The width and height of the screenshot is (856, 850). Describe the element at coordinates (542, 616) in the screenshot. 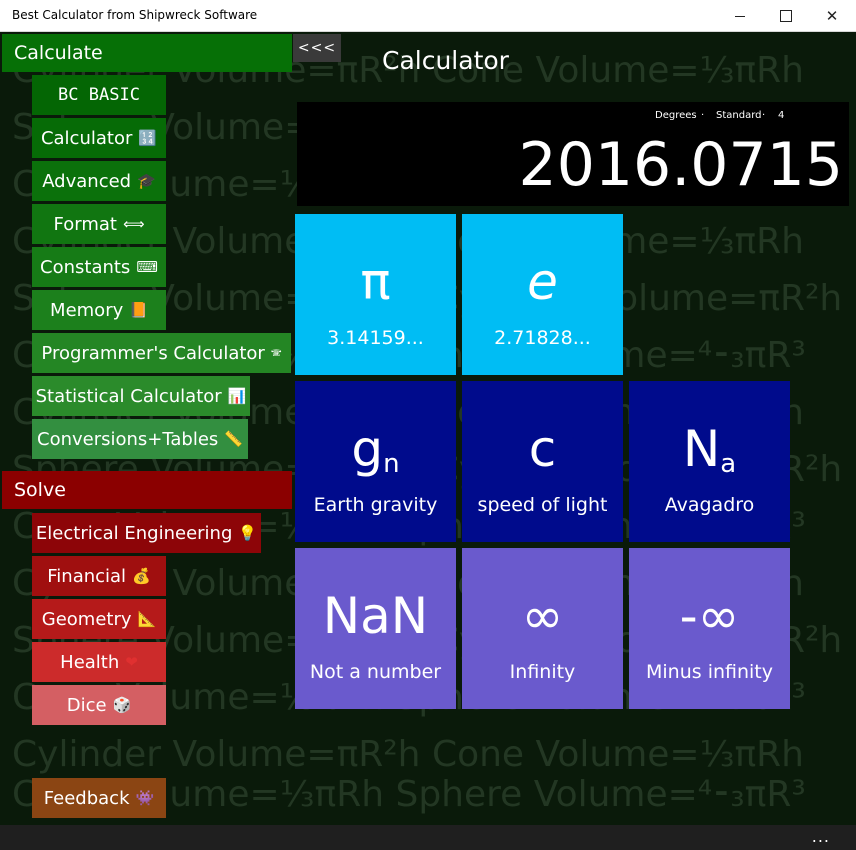

I see `tile-symbol: ∞` at that location.